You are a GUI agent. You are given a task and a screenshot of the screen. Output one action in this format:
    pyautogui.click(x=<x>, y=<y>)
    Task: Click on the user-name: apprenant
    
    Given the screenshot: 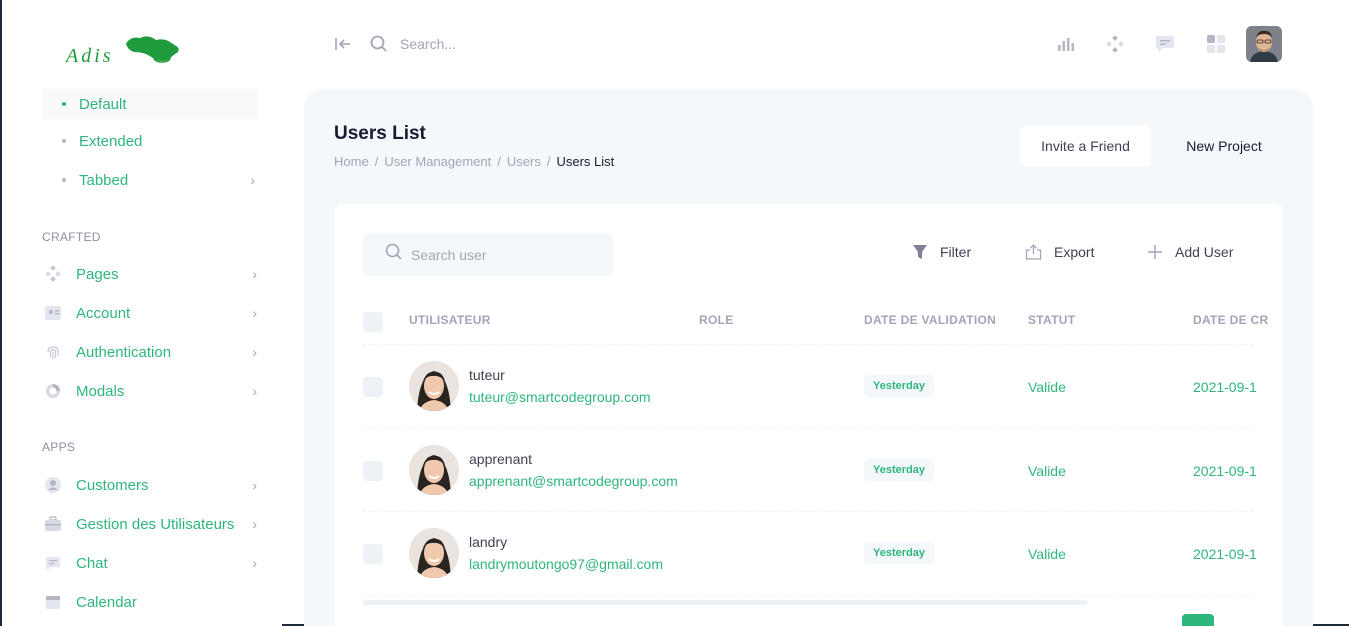 What is the action you would take?
    pyautogui.click(x=501, y=458)
    